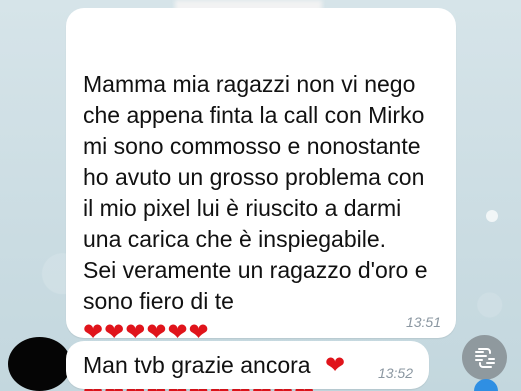 The height and width of the screenshot is (391, 521). I want to click on message-bubble-short: Man tvb grazie ancora ❤ 13:52, so click(247, 365).